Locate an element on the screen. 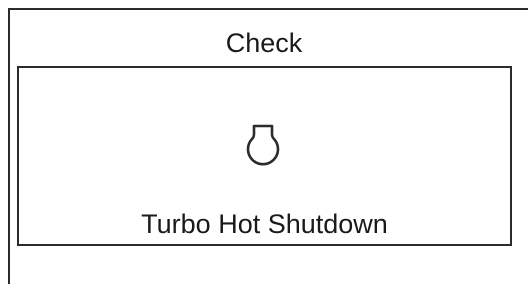 The width and height of the screenshot is (528, 284). message-text: Turbo Hot Shutdown is located at coordinates (264, 224).